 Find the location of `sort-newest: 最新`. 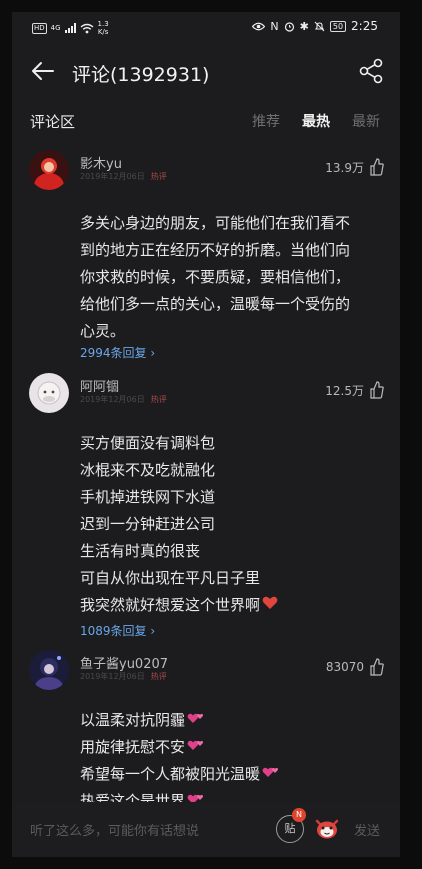

sort-newest: 最新 is located at coordinates (366, 121).